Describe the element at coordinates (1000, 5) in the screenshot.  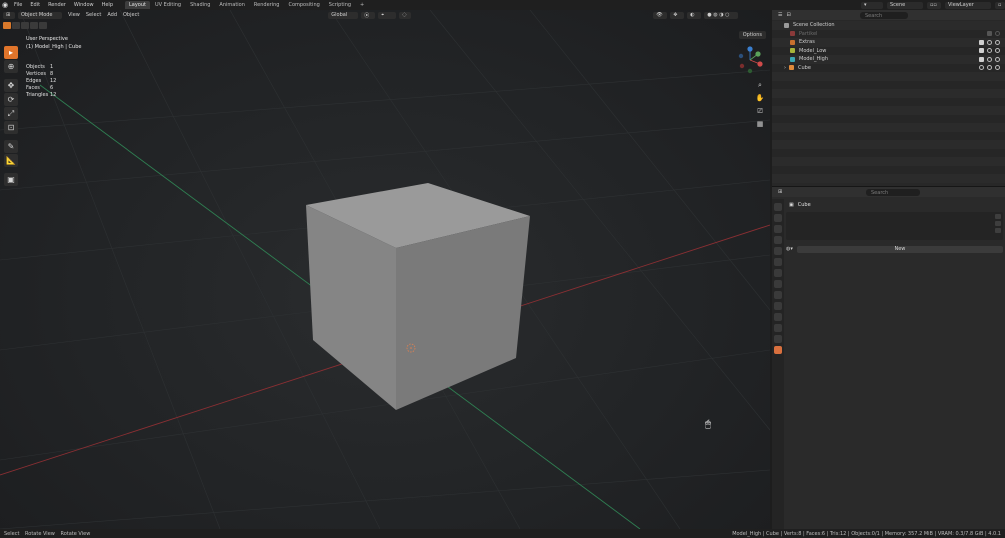
I see `view-layer-buttons-icon: ▫` at that location.